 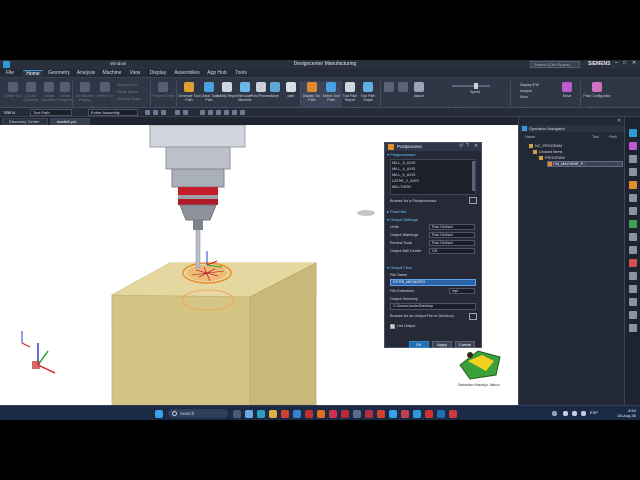 I want to click on output-directory-input: C:\Users\Jander\Desktop, so click(x=433, y=306).